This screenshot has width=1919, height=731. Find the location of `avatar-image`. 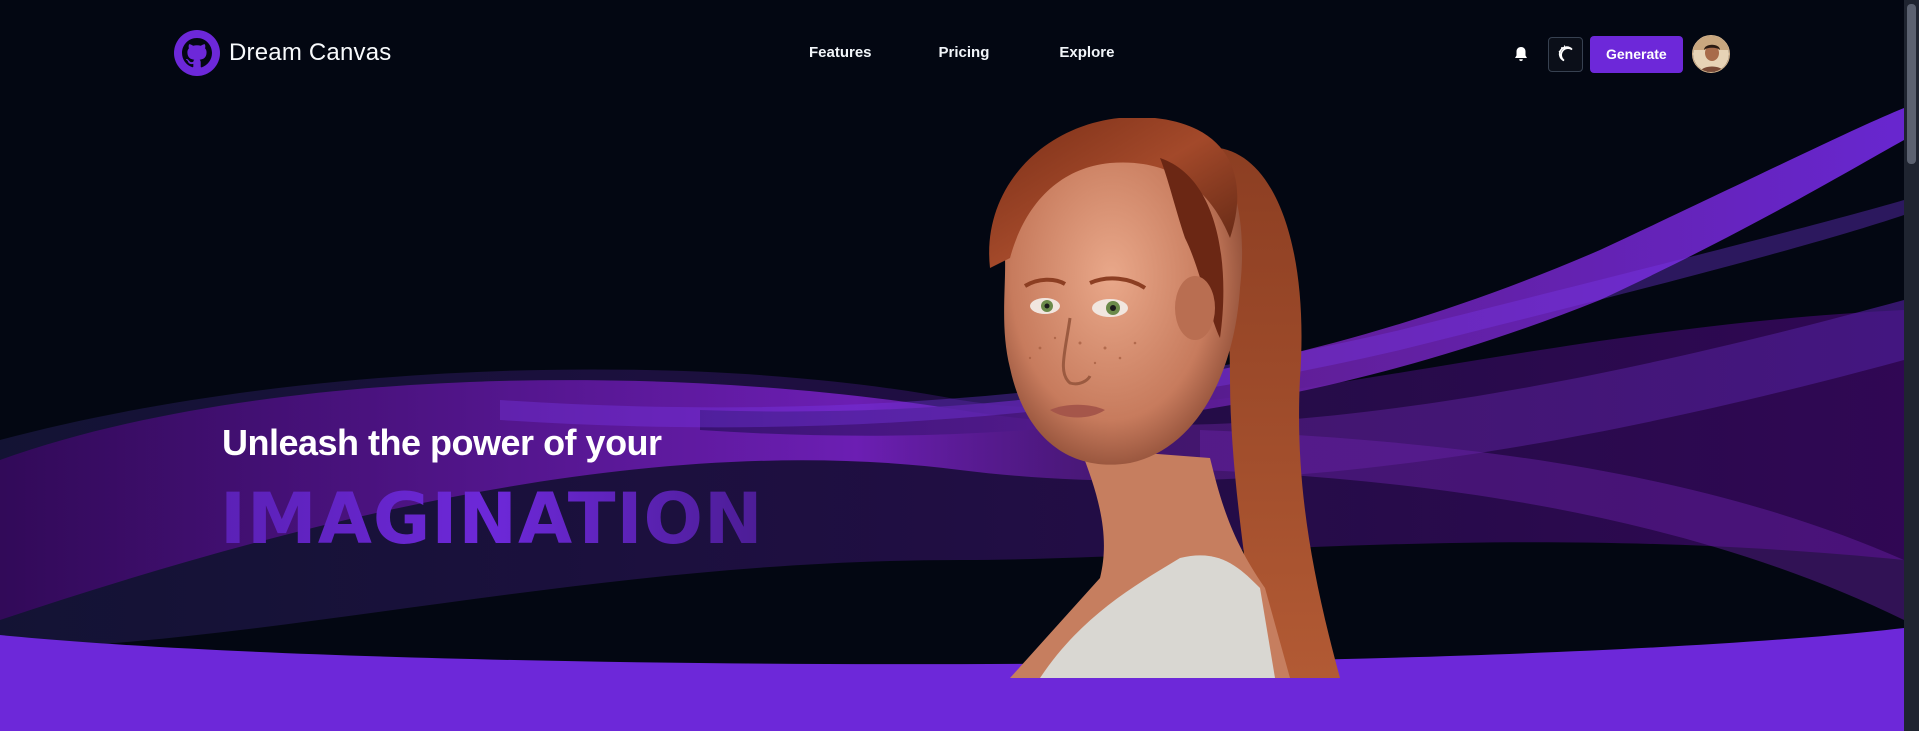

avatar-image is located at coordinates (1710, 54).